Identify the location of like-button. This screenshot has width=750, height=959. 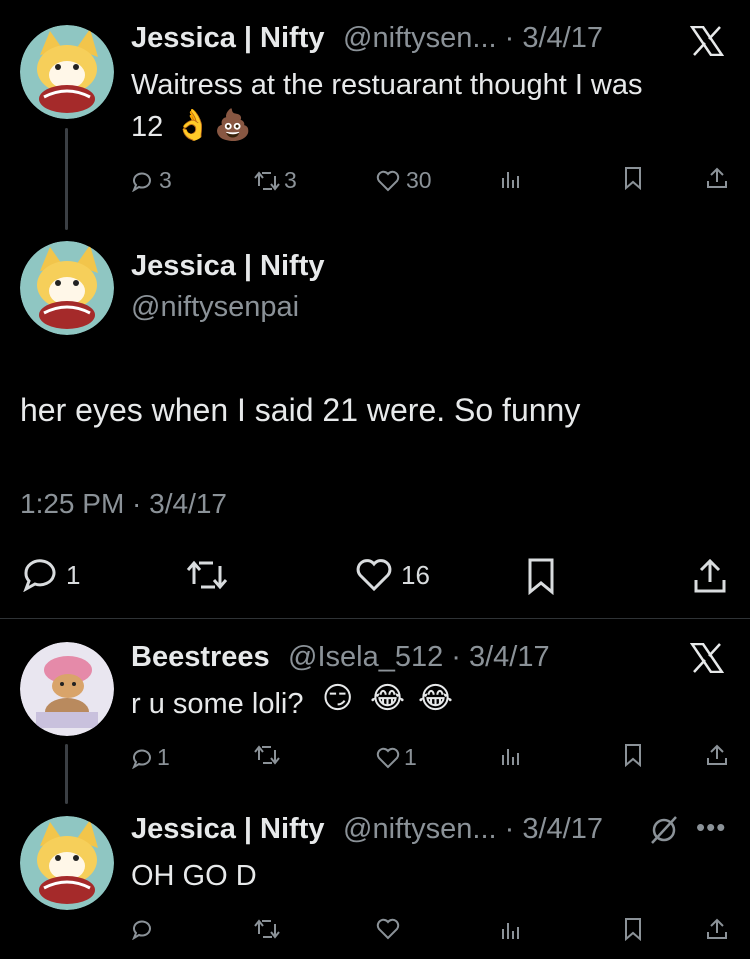
(388, 929).